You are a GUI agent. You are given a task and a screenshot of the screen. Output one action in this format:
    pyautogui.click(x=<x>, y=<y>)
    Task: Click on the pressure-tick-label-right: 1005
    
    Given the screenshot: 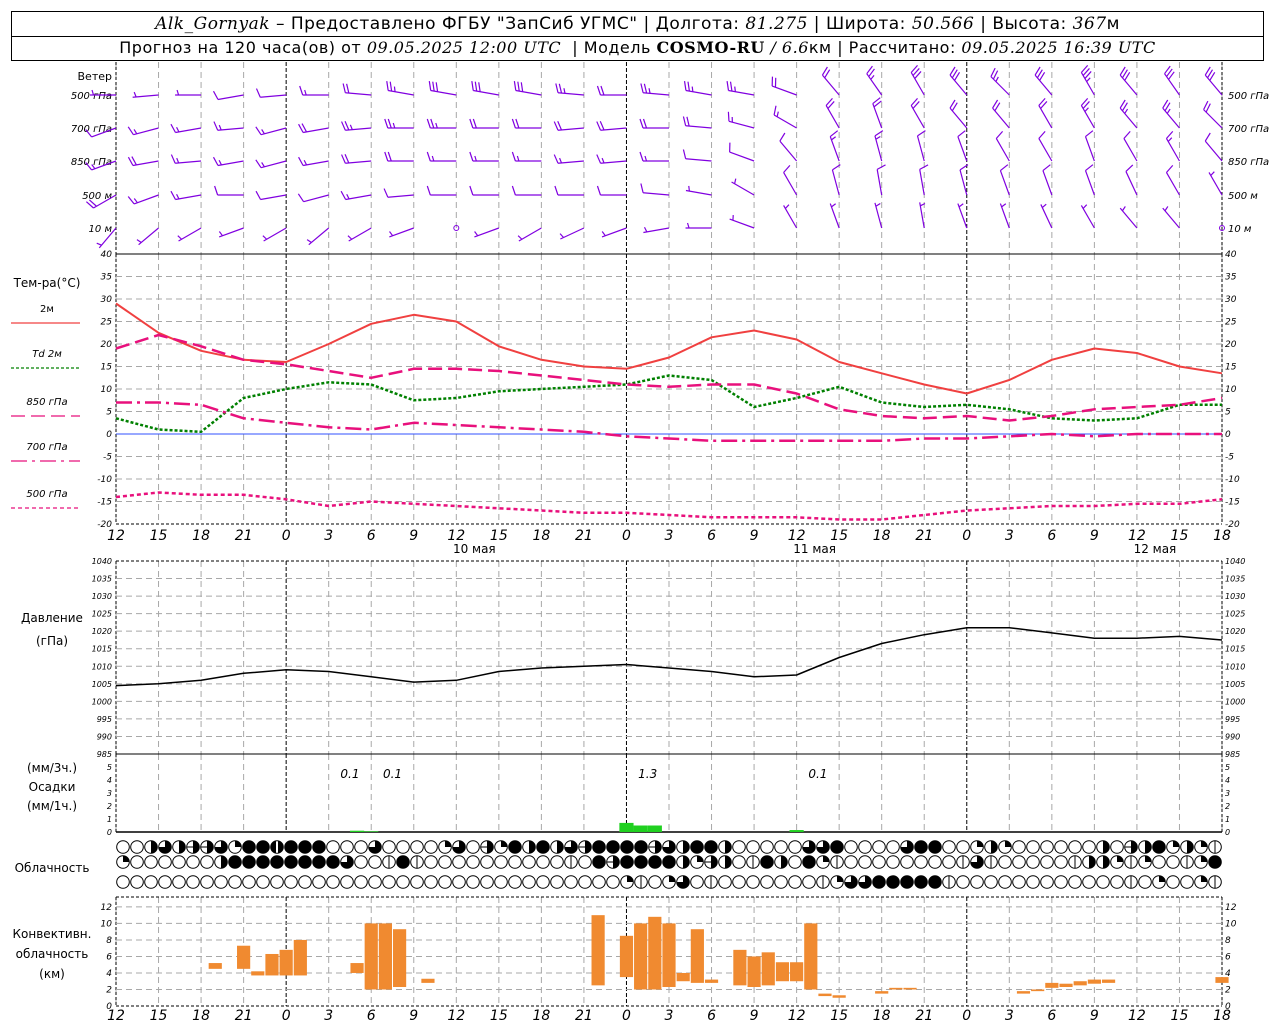 What is the action you would take?
    pyautogui.click(x=1235, y=684)
    